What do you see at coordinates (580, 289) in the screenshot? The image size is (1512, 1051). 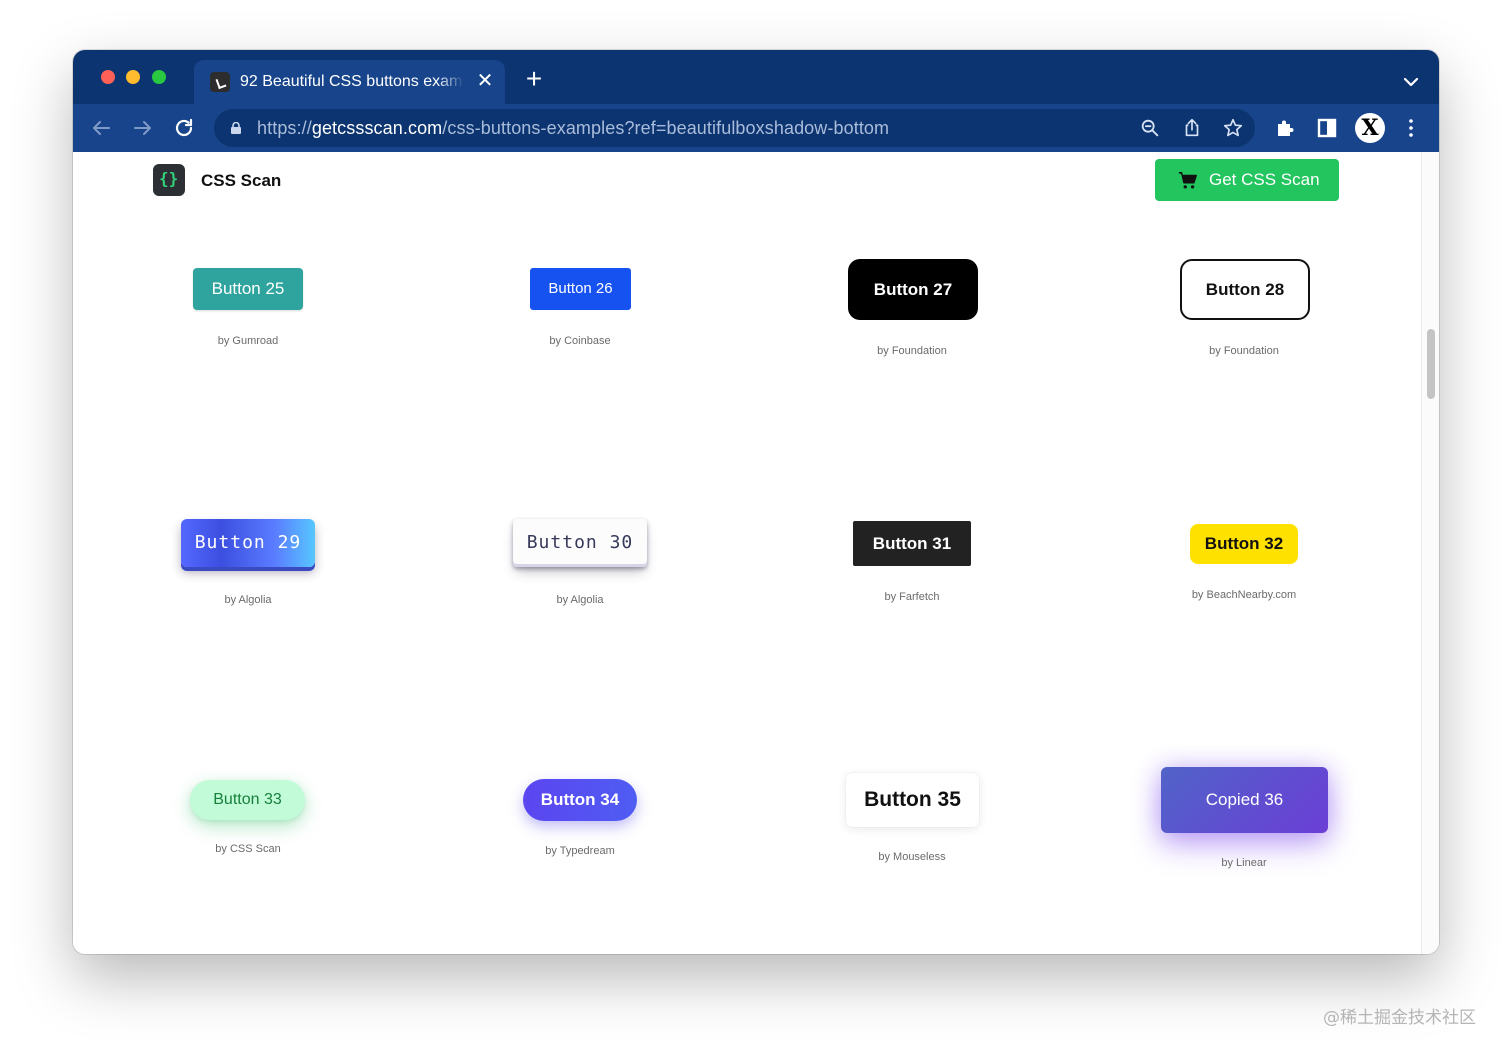 I see `example-button-26: Button 26` at bounding box center [580, 289].